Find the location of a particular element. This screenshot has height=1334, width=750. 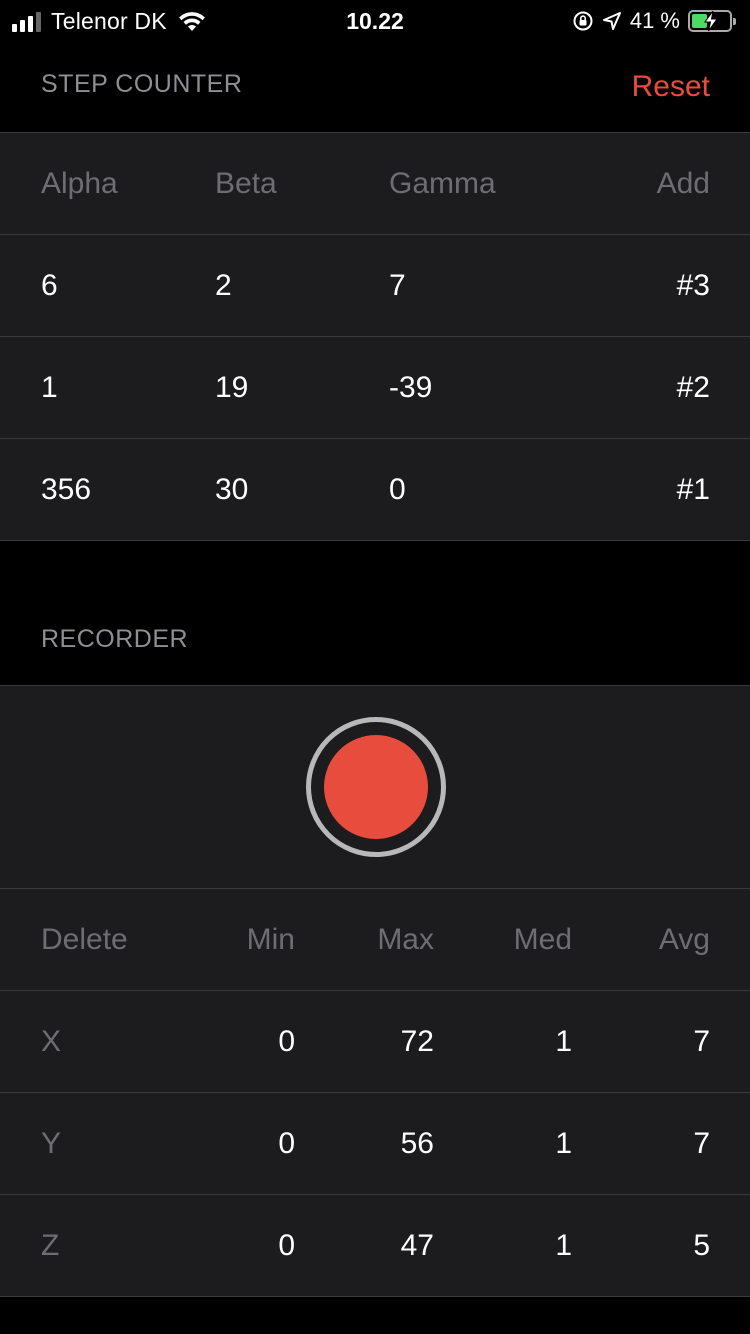

entry-id: #3 is located at coordinates (693, 285).